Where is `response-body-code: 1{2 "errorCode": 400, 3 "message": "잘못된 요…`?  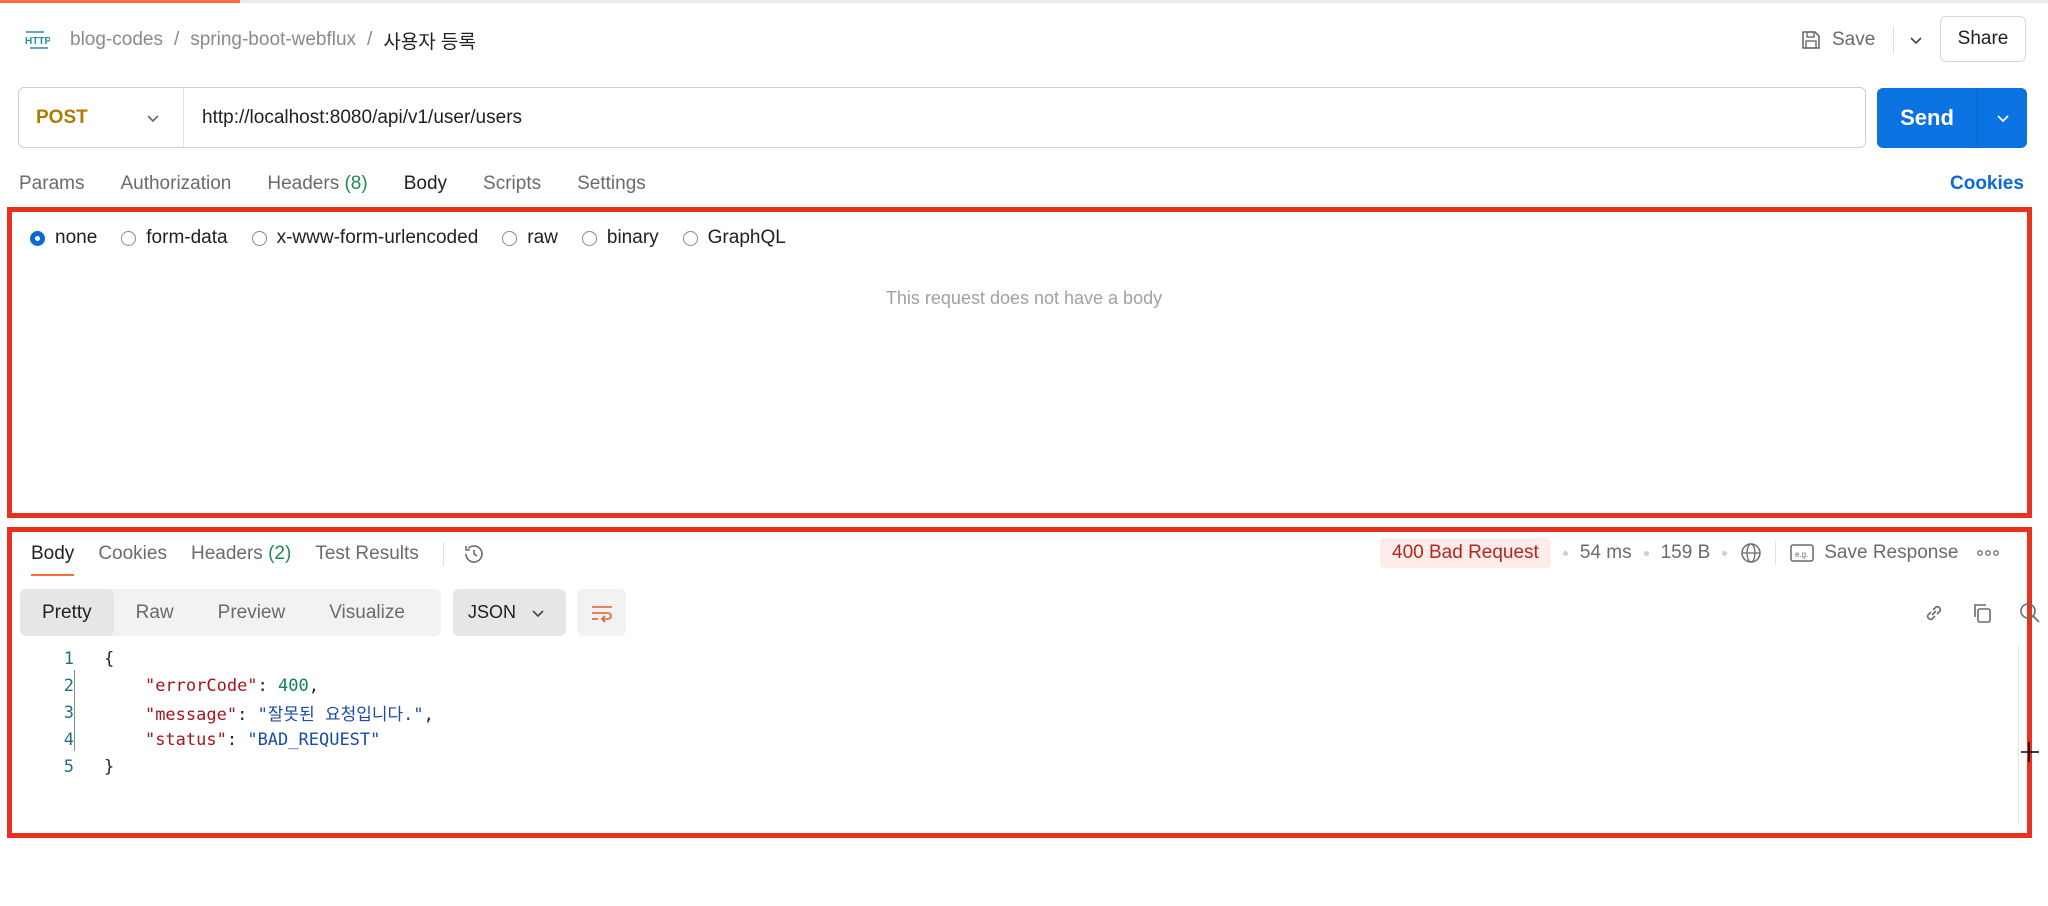
response-body-code: 1{2 "errorCode": 400, 3 "message": "잘못된 요… is located at coordinates (232, 712).